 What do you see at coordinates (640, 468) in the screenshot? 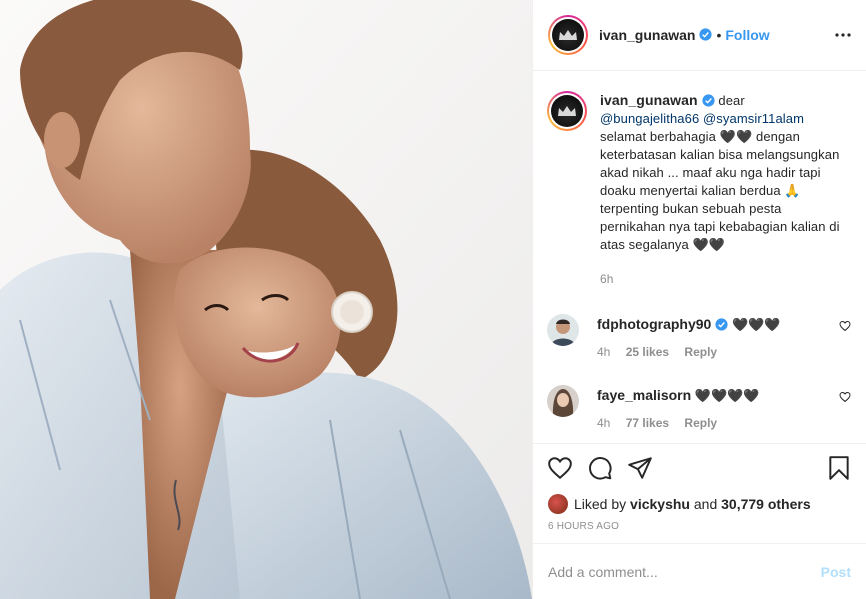
I see `share-send-icon` at bounding box center [640, 468].